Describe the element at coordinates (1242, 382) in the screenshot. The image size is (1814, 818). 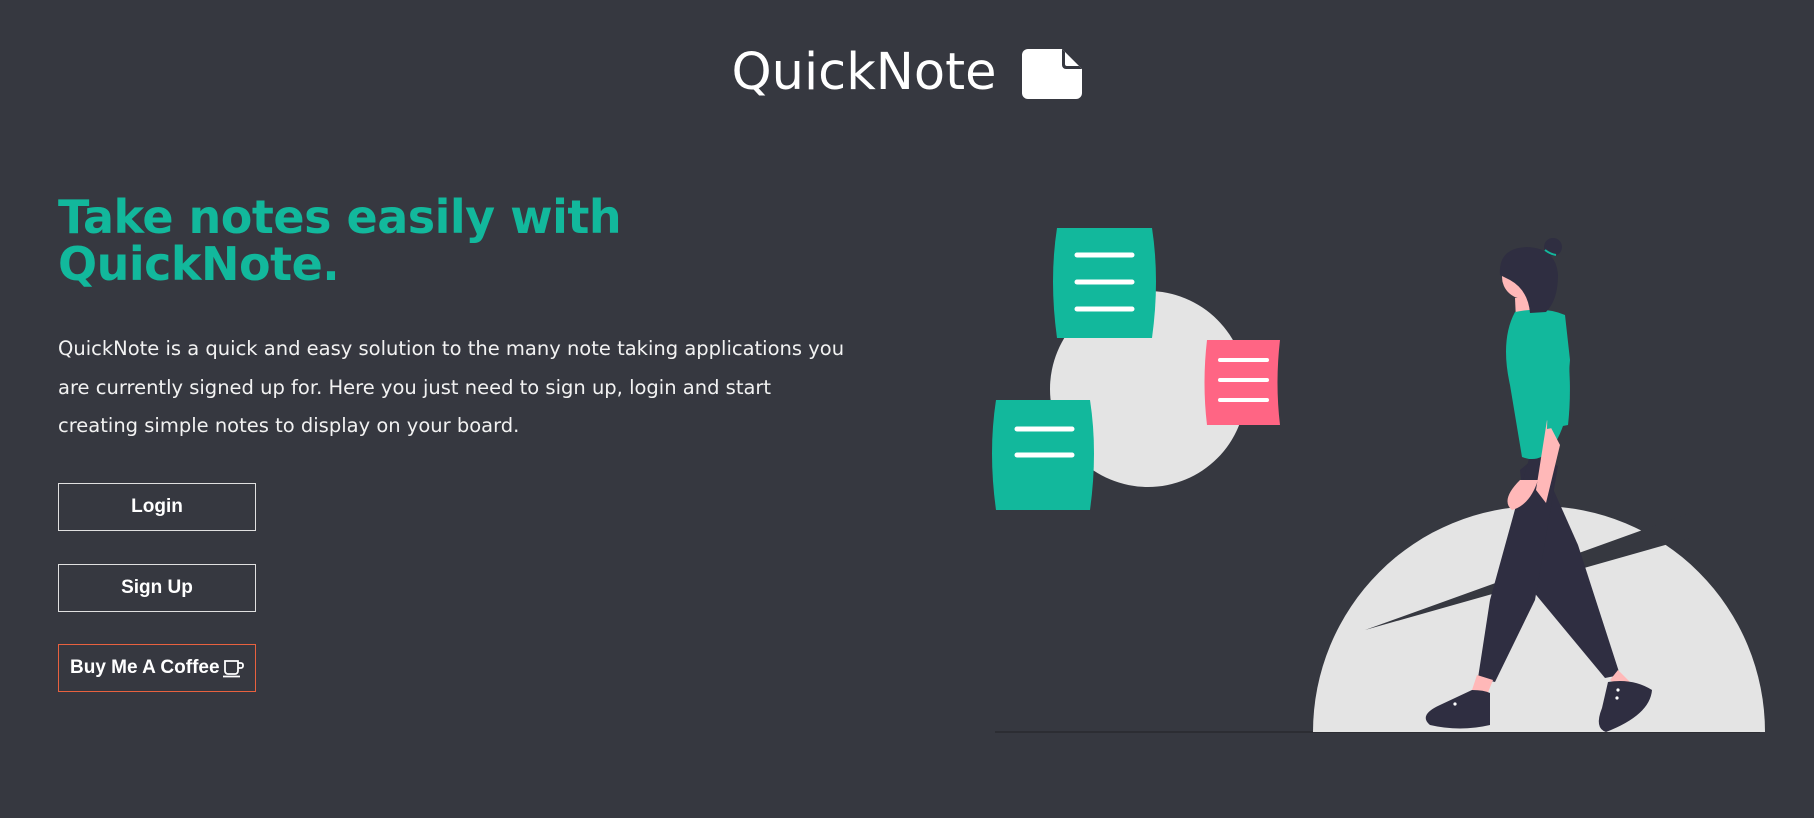
I see `note-pink` at that location.